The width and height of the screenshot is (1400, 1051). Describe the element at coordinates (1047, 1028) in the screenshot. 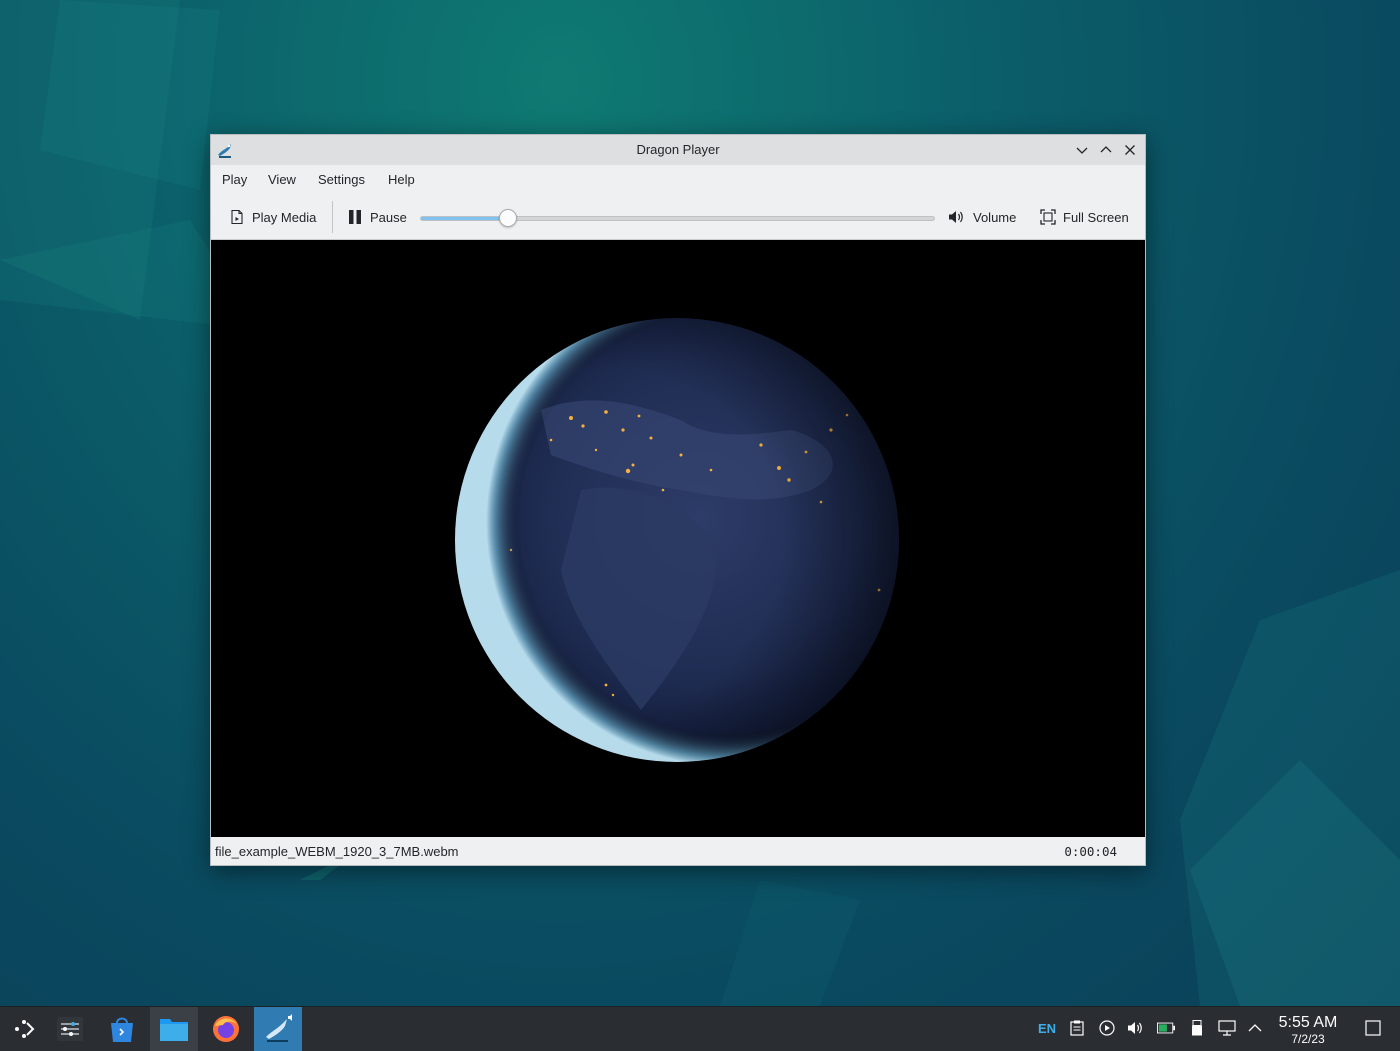

I see `keyboard-layout-indicator: EN` at that location.